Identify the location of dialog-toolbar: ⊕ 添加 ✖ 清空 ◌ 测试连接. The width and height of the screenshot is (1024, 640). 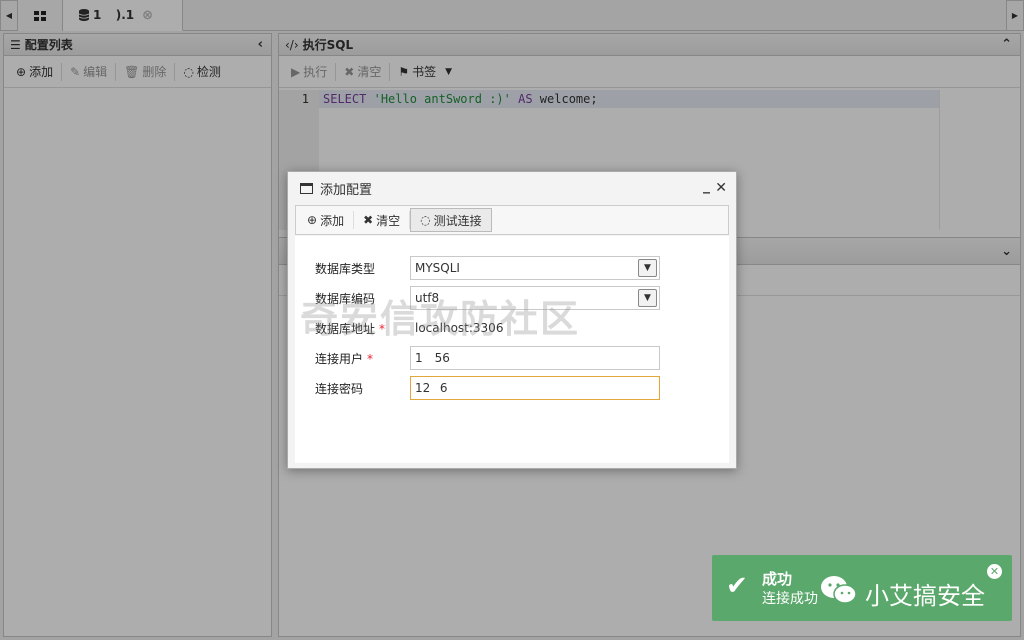
(512, 220).